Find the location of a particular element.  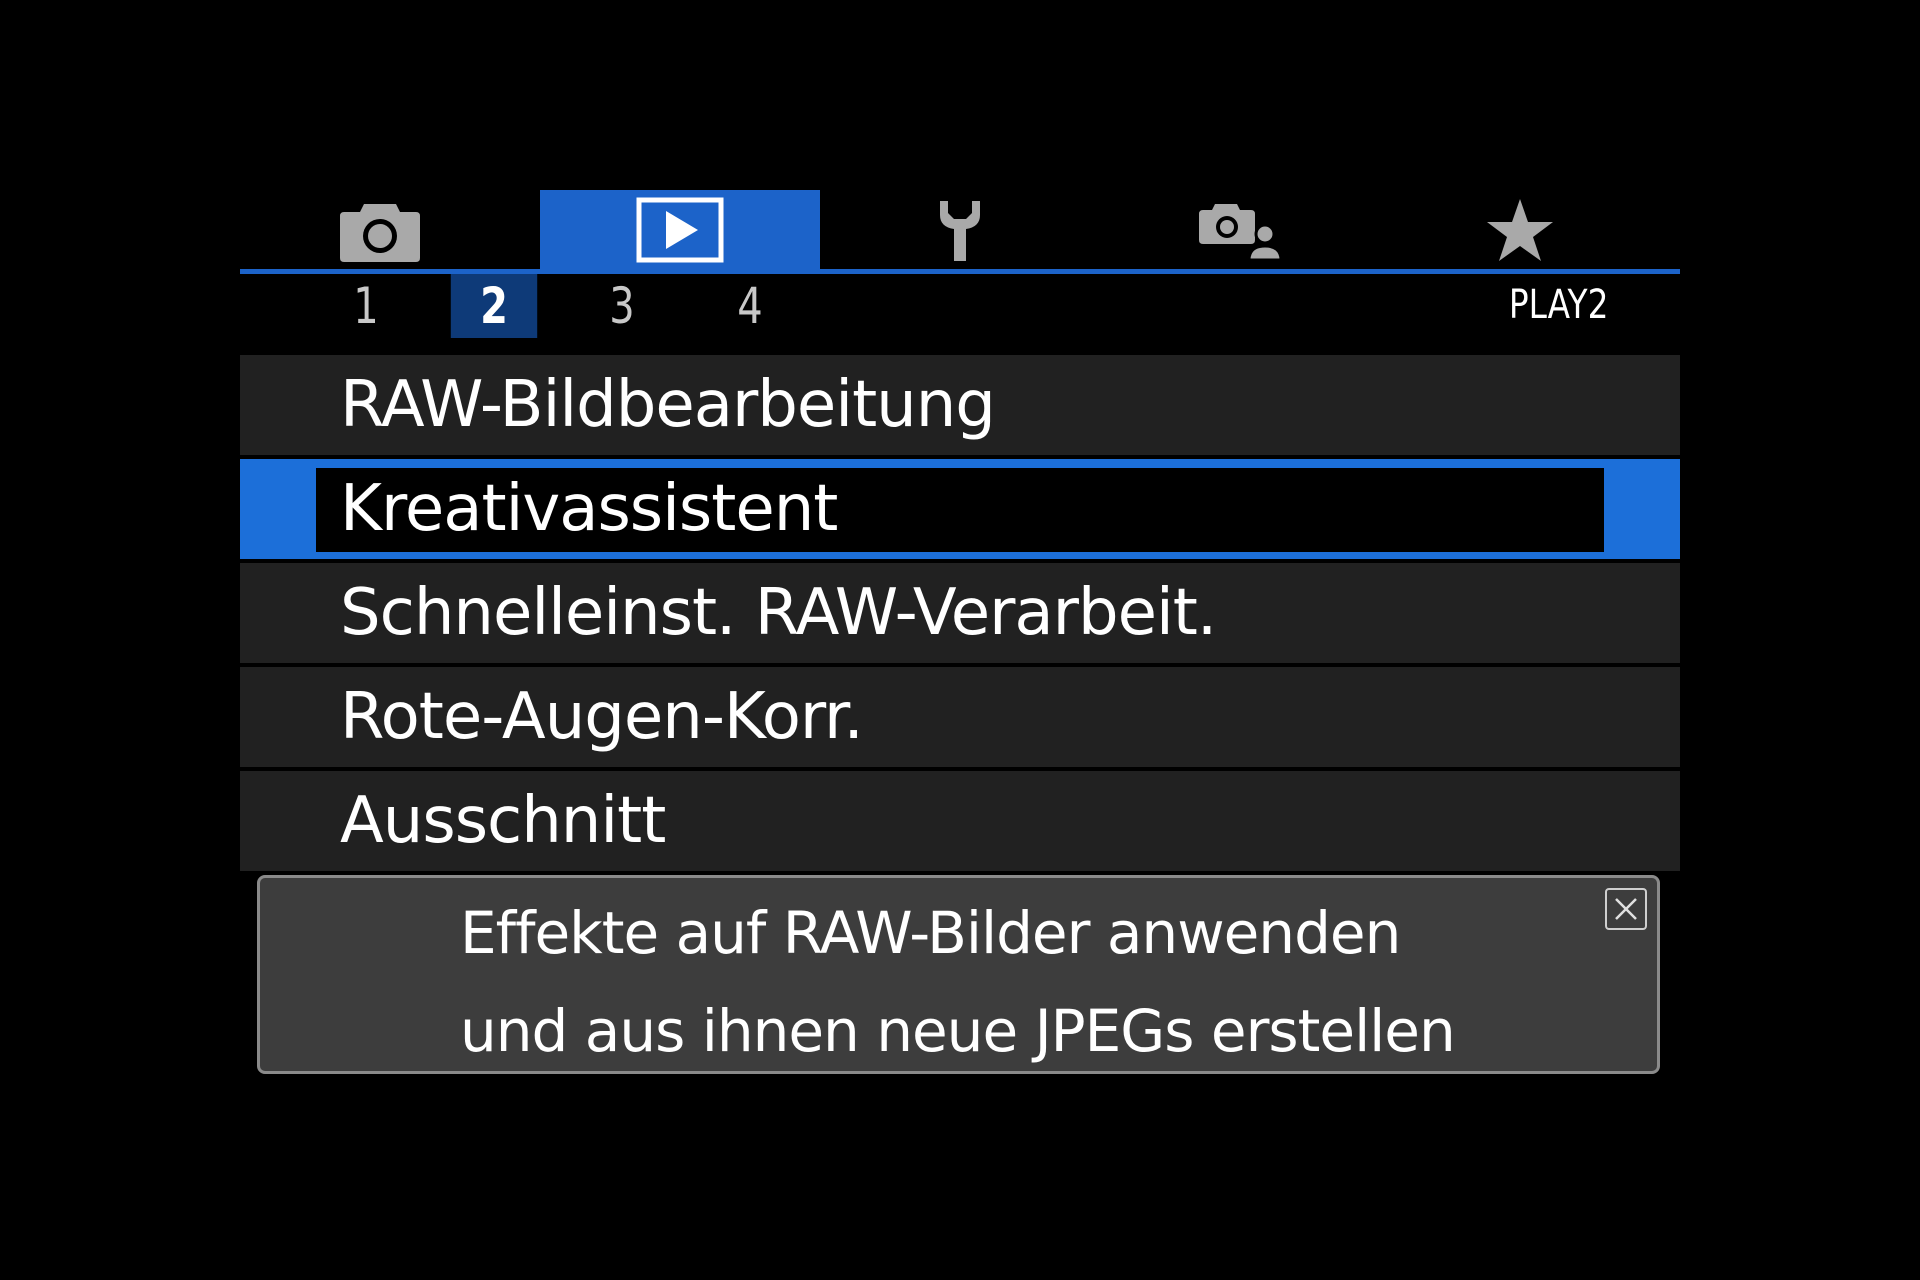

subtab-2: 2 is located at coordinates (494, 306).